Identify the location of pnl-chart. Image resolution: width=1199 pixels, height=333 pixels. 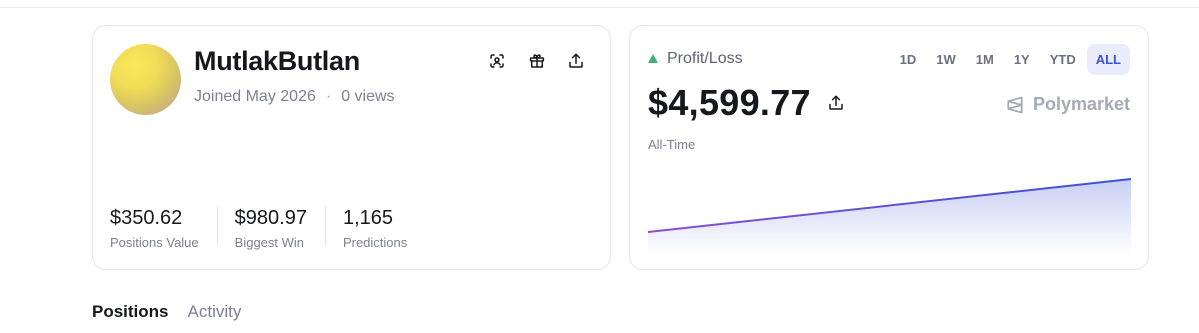
(889, 217).